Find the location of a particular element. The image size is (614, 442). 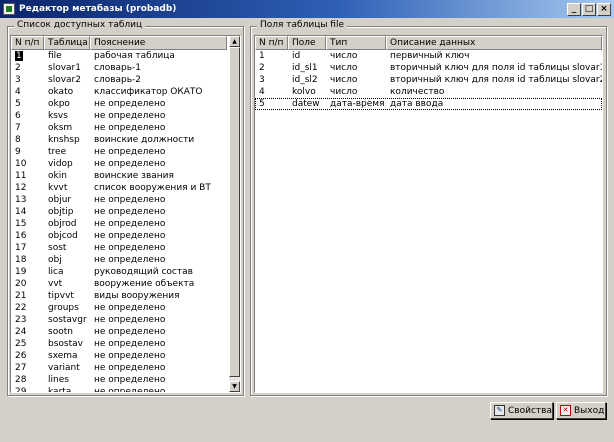

table-row: 25 bsostav не определено is located at coordinates (125, 344).